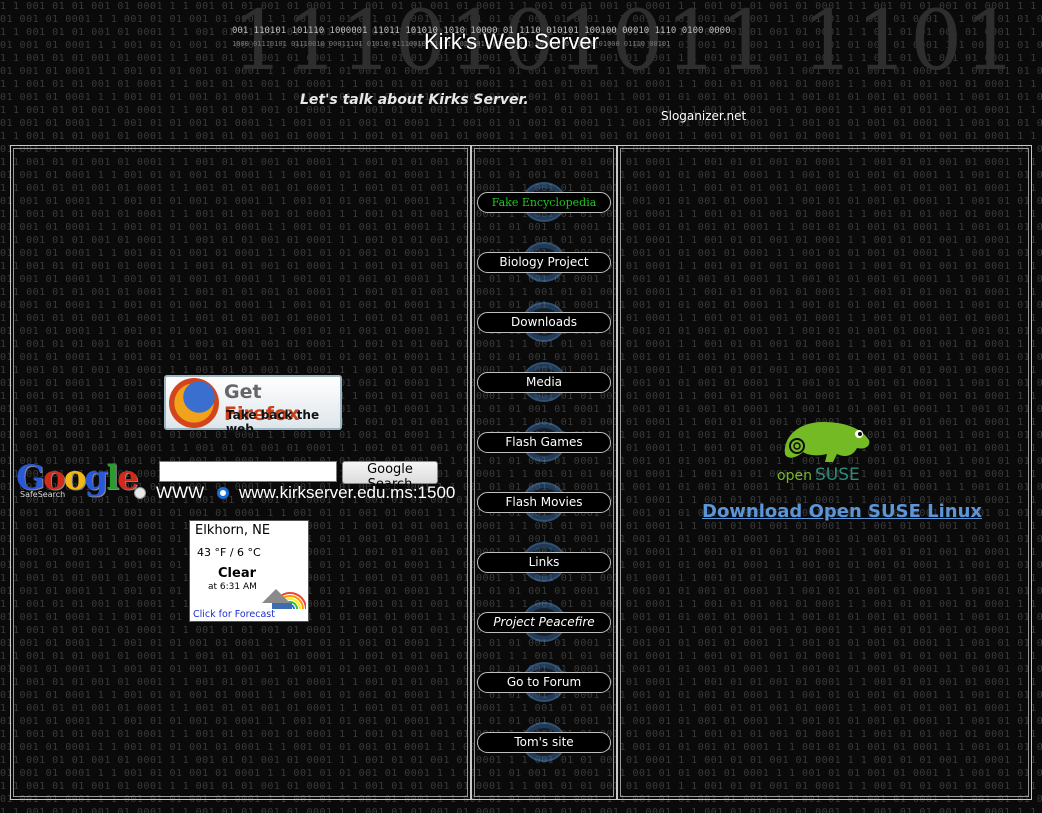 The height and width of the screenshot is (813, 1042). Describe the element at coordinates (544, 382) in the screenshot. I see `nav-media: Media` at that location.